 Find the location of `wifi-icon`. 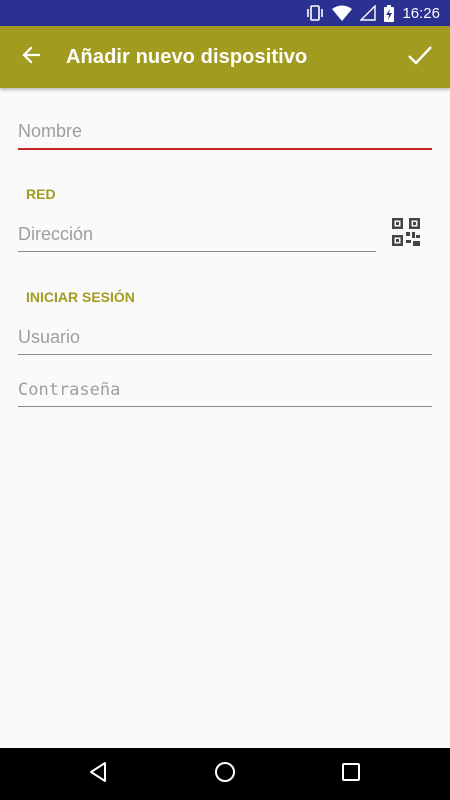

wifi-icon is located at coordinates (342, 13).